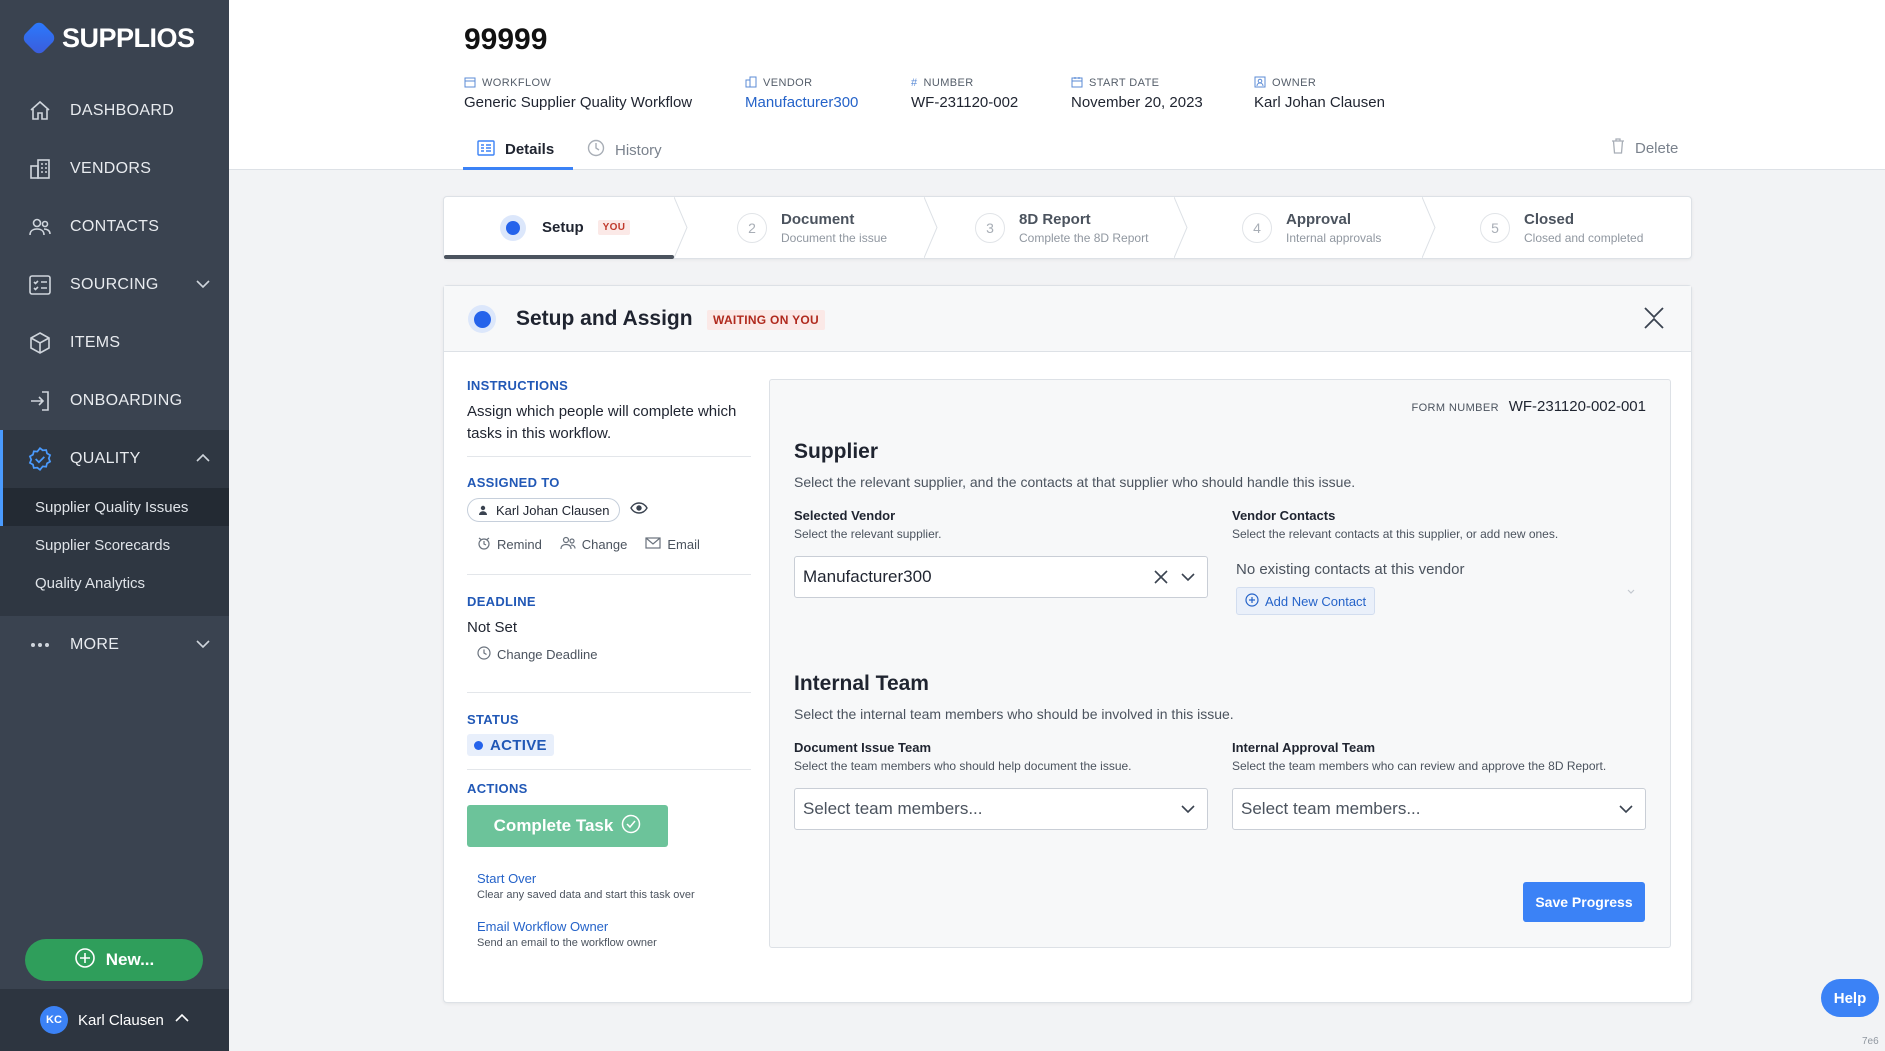  I want to click on meta-vendor: VENDOR Manufacturer300, so click(801, 93).